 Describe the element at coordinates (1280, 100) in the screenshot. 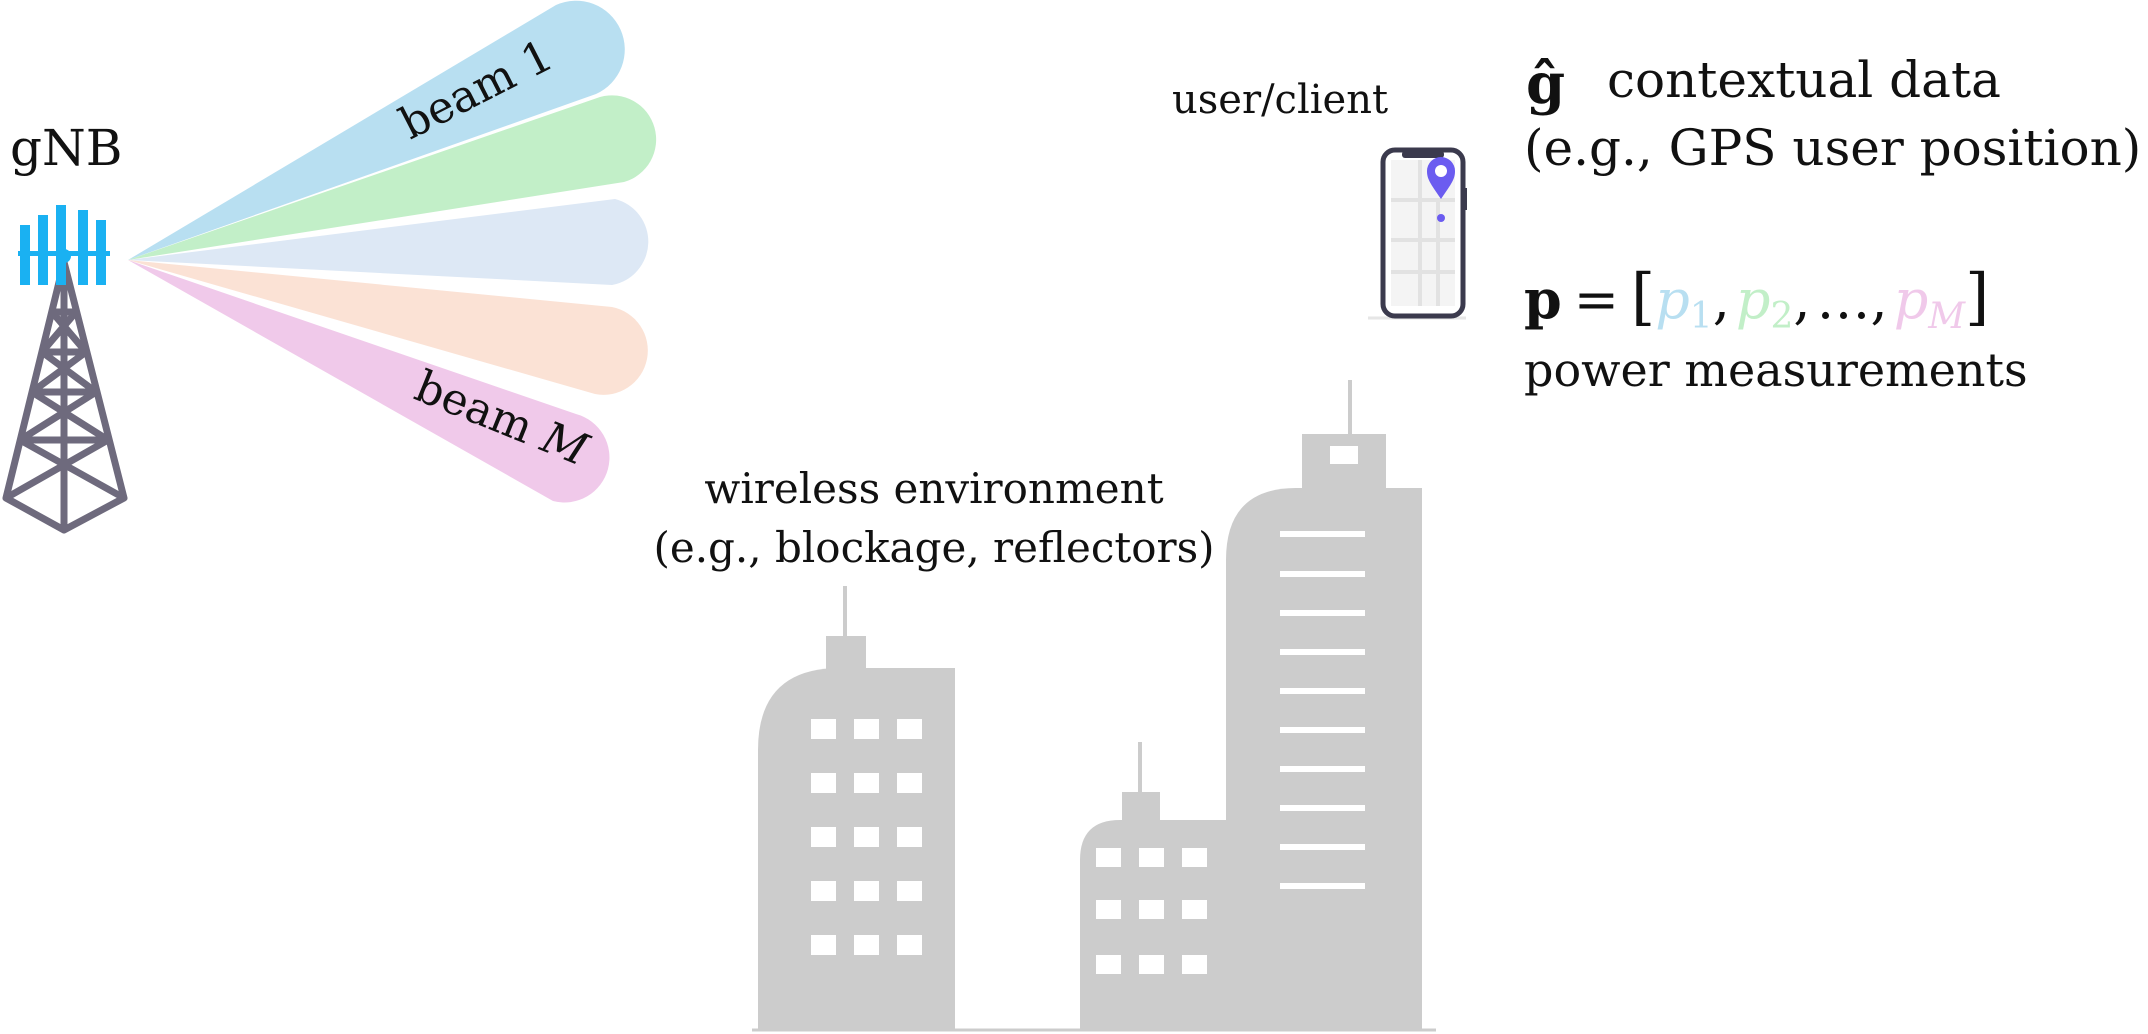

I see `user-label: user/client` at that location.